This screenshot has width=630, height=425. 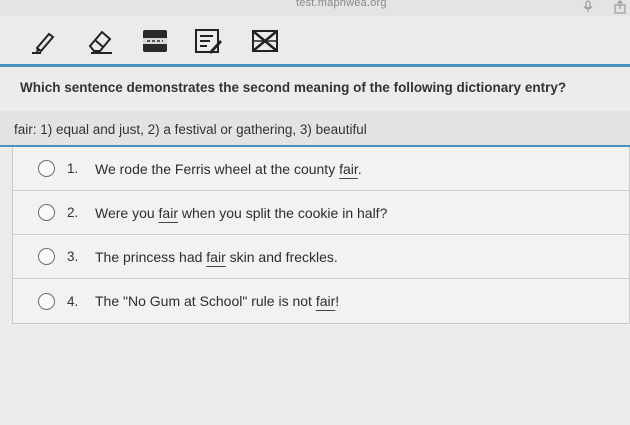 I want to click on notepad-icon, so click(x=208, y=41).